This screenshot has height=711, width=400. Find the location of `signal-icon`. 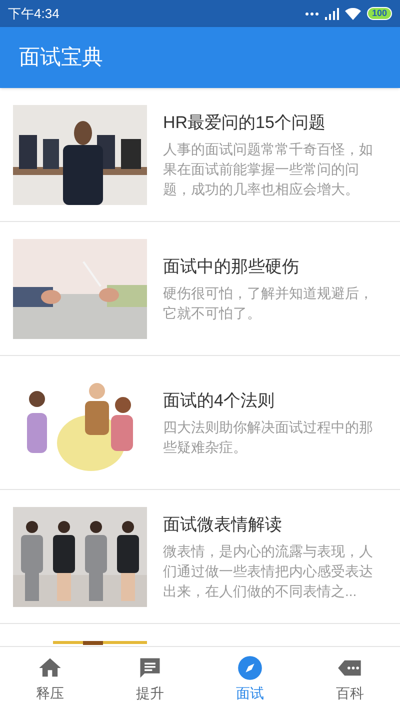

signal-icon is located at coordinates (331, 14).